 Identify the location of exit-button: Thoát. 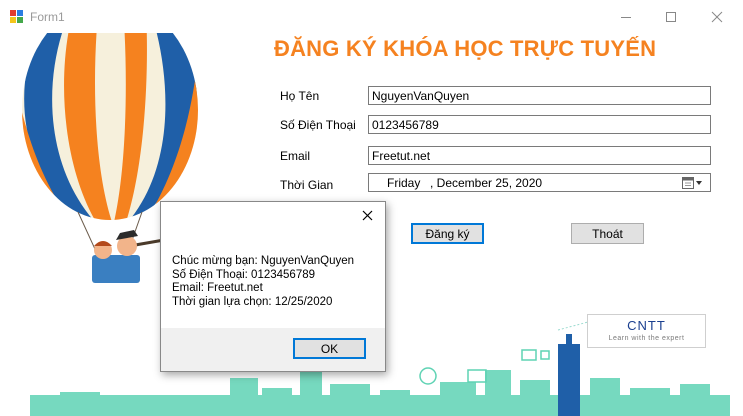
(607, 233).